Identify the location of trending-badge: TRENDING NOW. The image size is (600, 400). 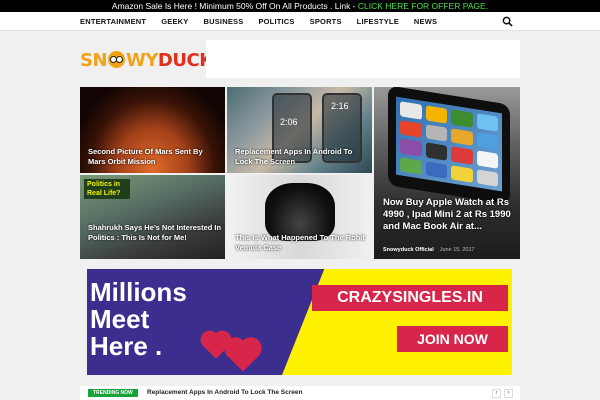
(113, 393).